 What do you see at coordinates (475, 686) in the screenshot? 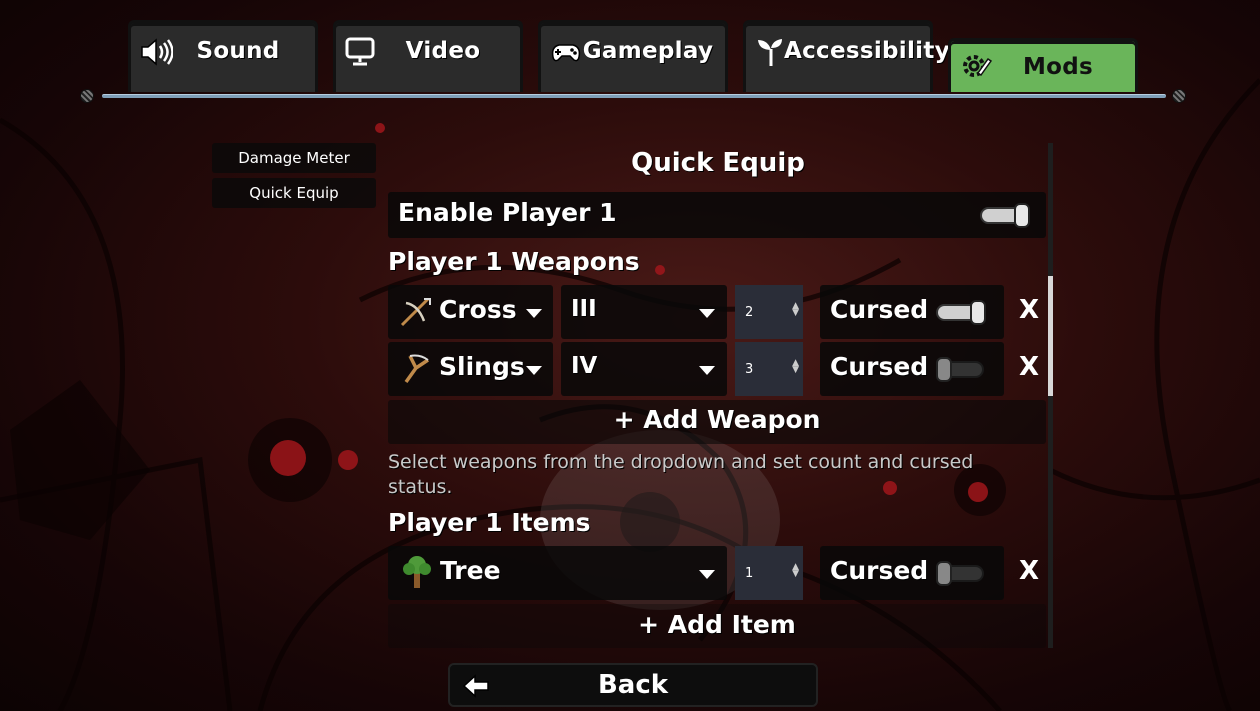
I see `arrow-left-icon` at bounding box center [475, 686].